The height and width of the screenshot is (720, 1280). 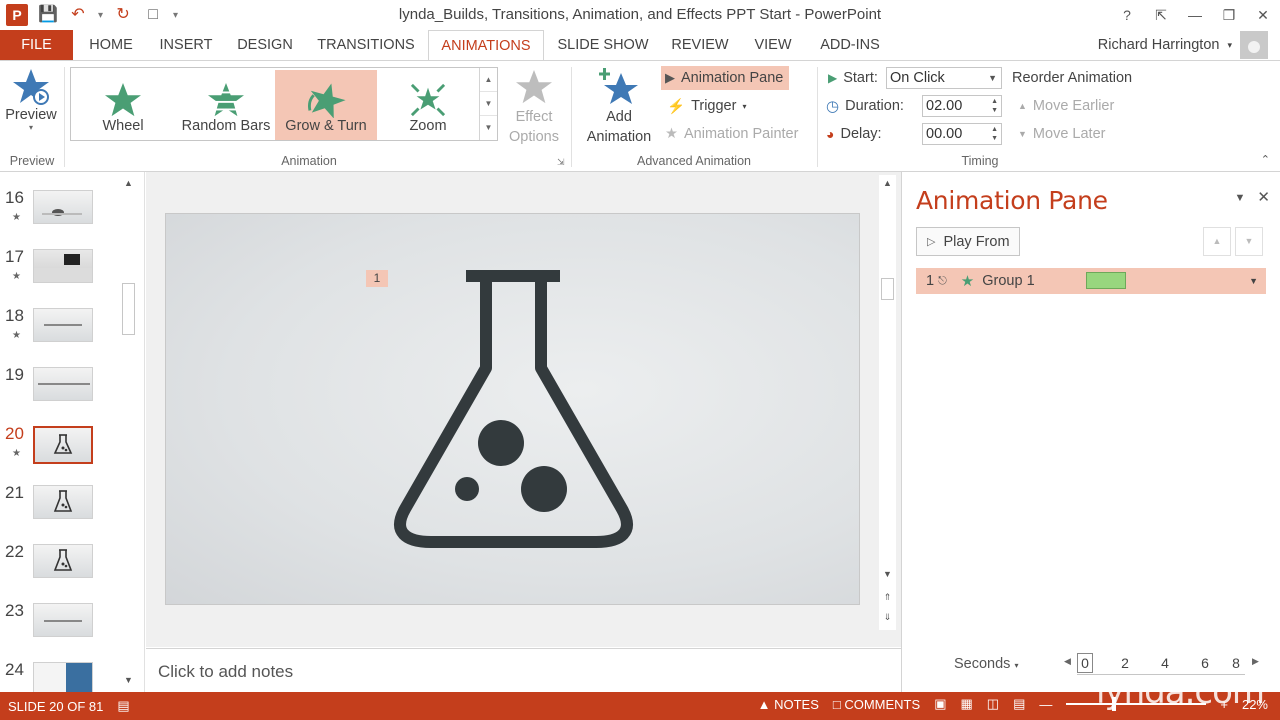 What do you see at coordinates (1217, 241) in the screenshot?
I see `move-up-button: ▲` at bounding box center [1217, 241].